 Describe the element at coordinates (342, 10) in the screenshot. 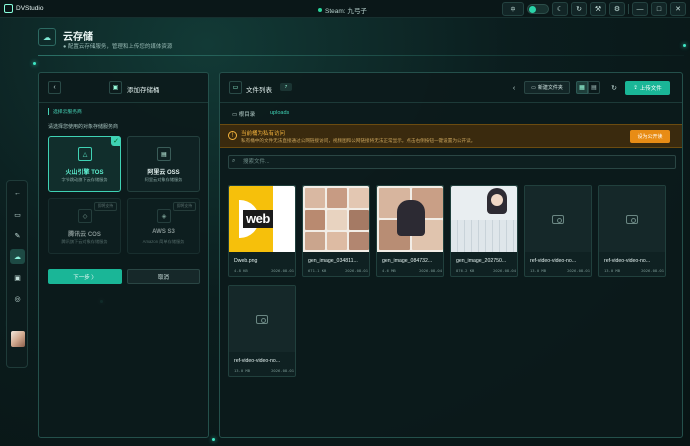

I see `steam-status: Steam: 九弓子` at that location.